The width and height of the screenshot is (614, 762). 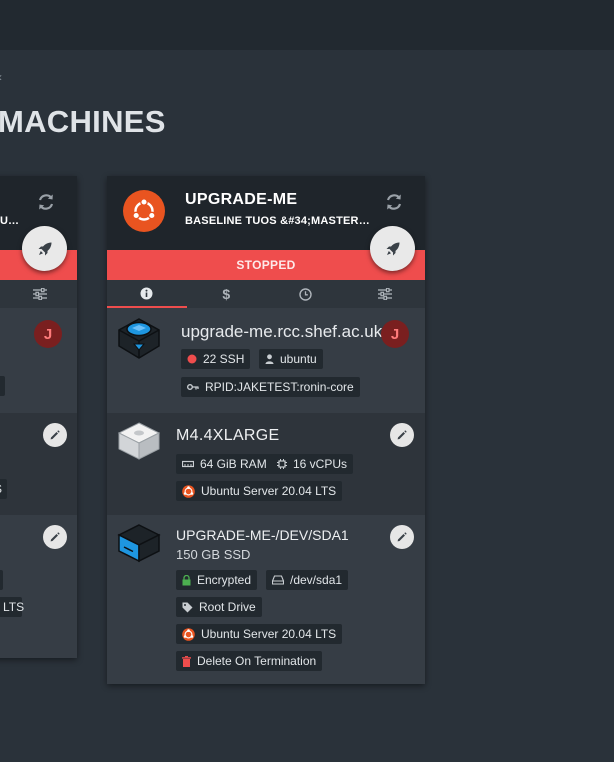 What do you see at coordinates (192, 359) in the screenshot?
I see `status-dot-icon` at bounding box center [192, 359].